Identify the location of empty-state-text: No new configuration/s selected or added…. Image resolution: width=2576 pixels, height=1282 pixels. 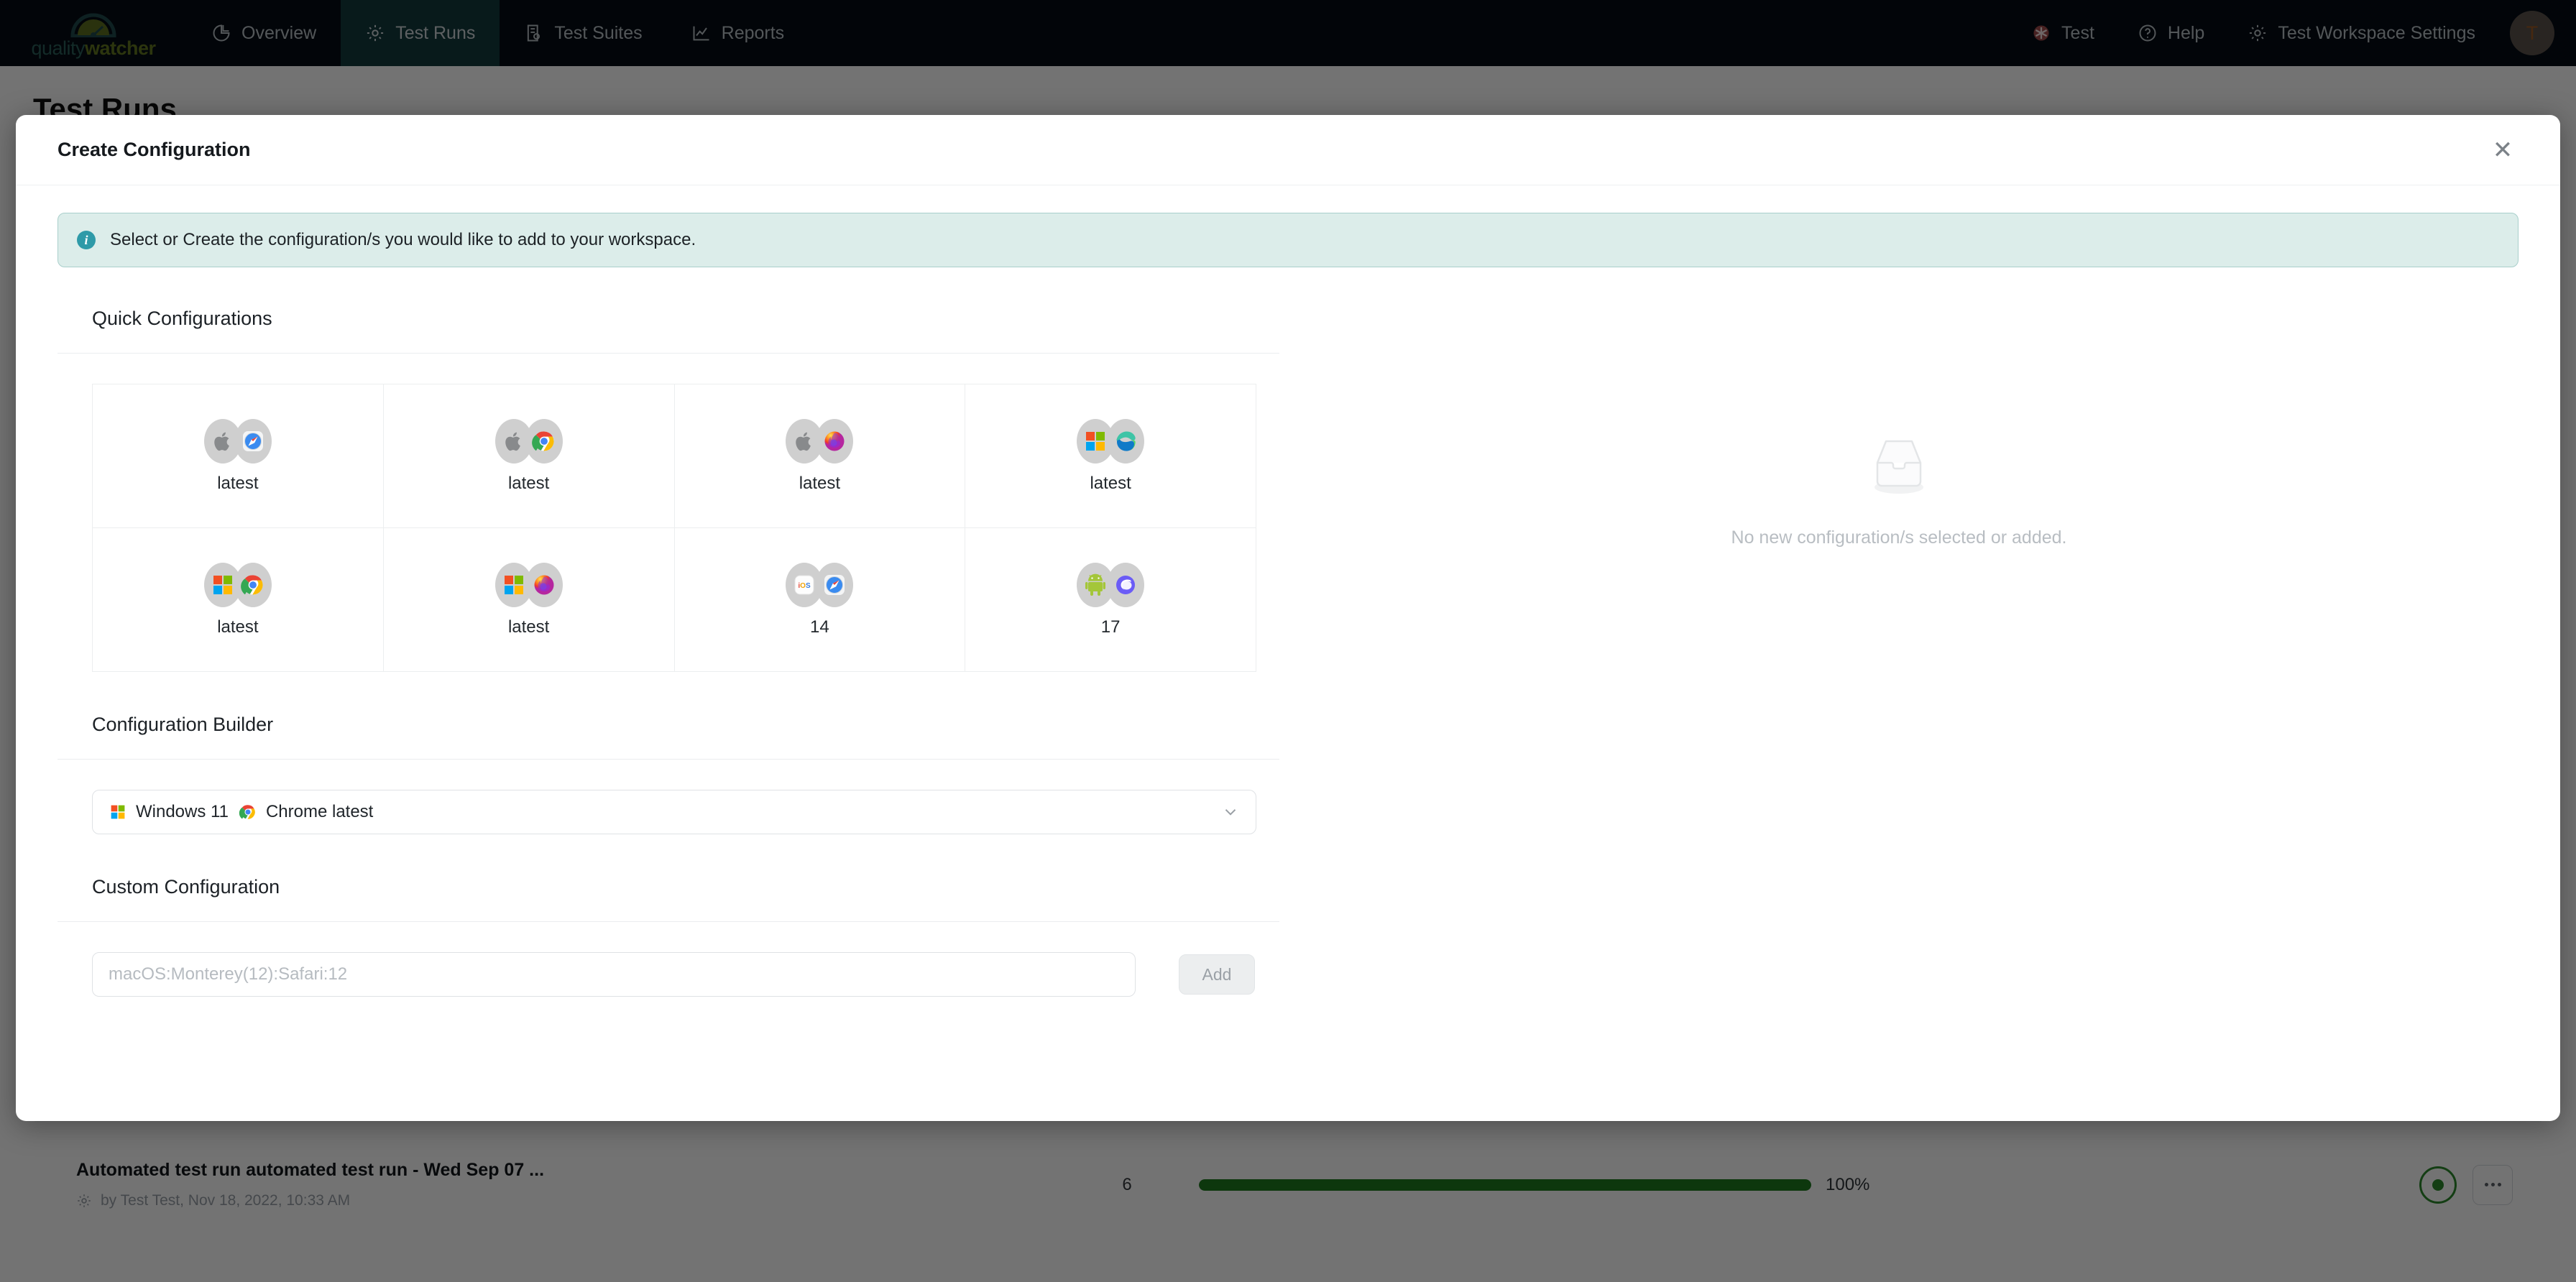
(1899, 537).